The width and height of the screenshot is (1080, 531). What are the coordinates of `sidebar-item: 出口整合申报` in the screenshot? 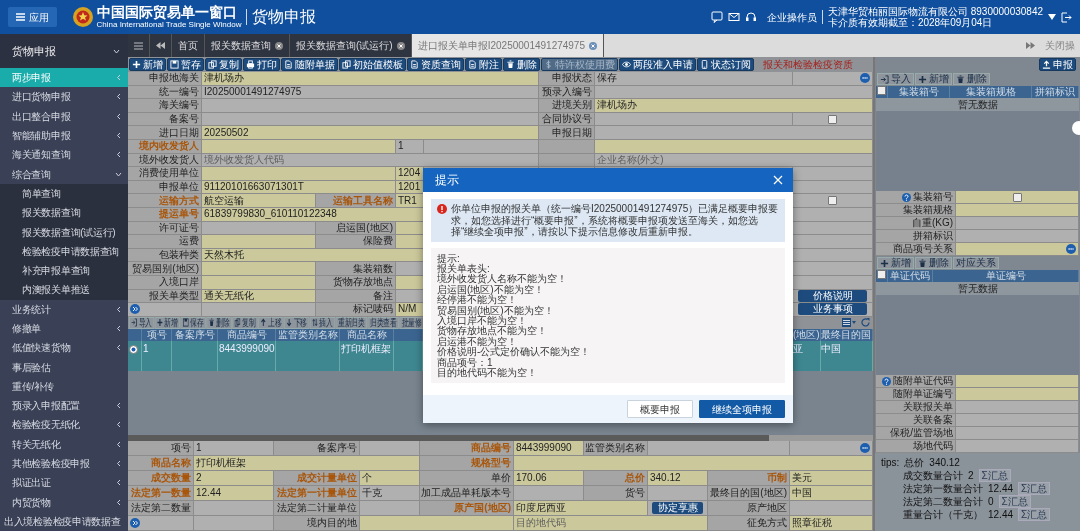 It's located at (64, 116).